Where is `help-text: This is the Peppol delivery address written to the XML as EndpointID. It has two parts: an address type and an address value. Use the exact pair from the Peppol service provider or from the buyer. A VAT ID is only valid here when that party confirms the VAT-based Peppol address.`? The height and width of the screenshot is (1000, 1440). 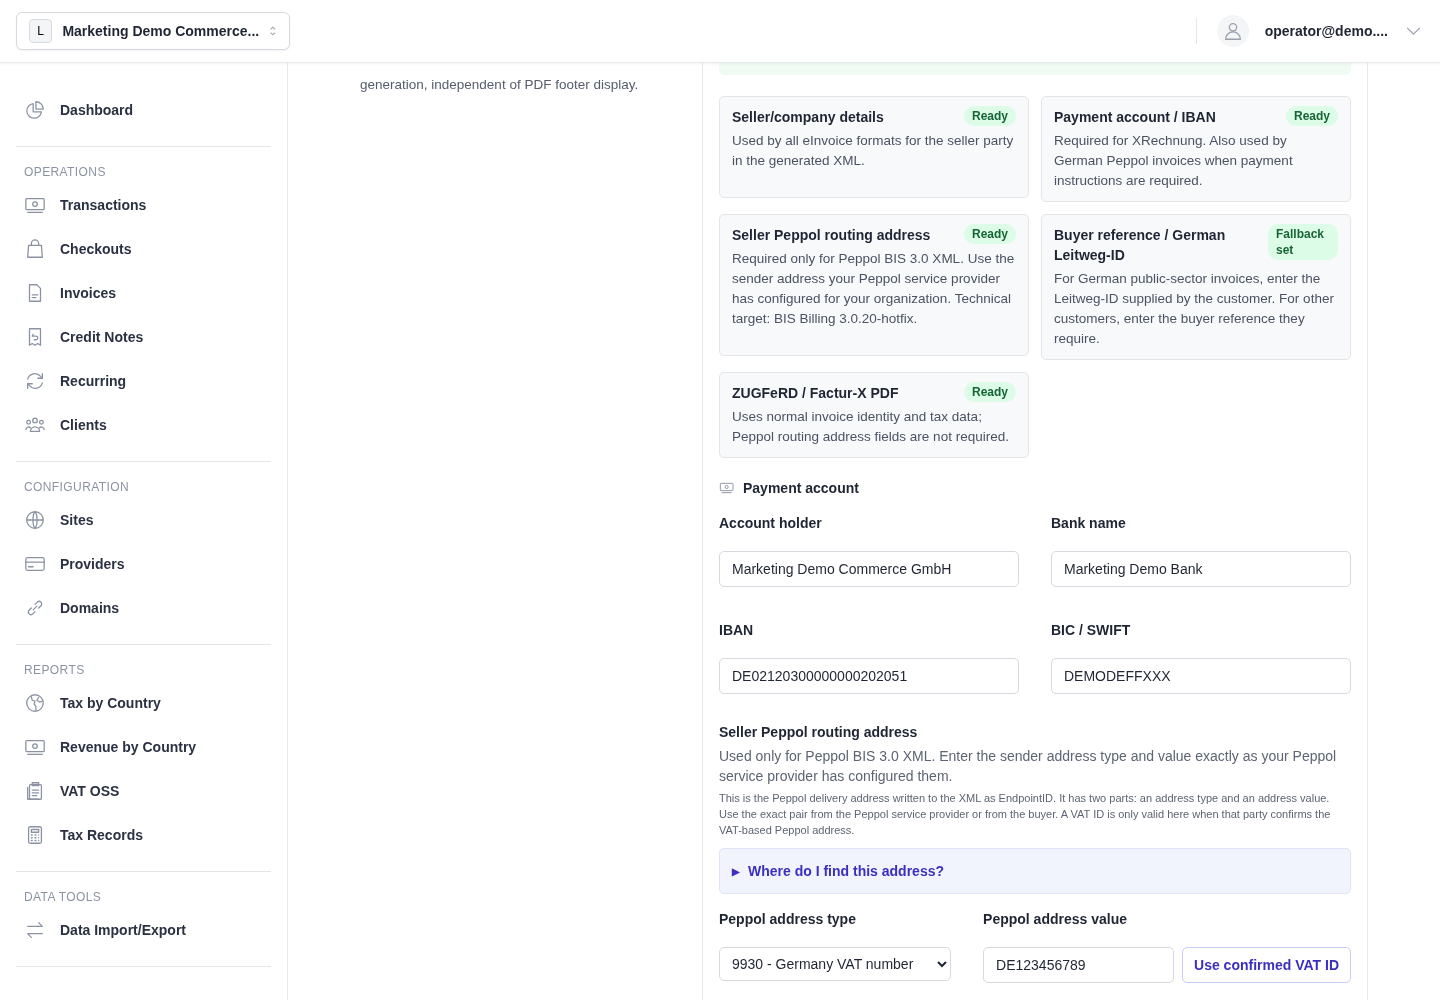
help-text: This is the Peppol delivery address written to the XML as EndpointID. It has two parts: an address type and an address value. Use the exact pair from the Peppol service provider or from the buyer. A VAT ID is only valid here when that party confirms the VAT-based Peppol address. is located at coordinates (1025, 814).